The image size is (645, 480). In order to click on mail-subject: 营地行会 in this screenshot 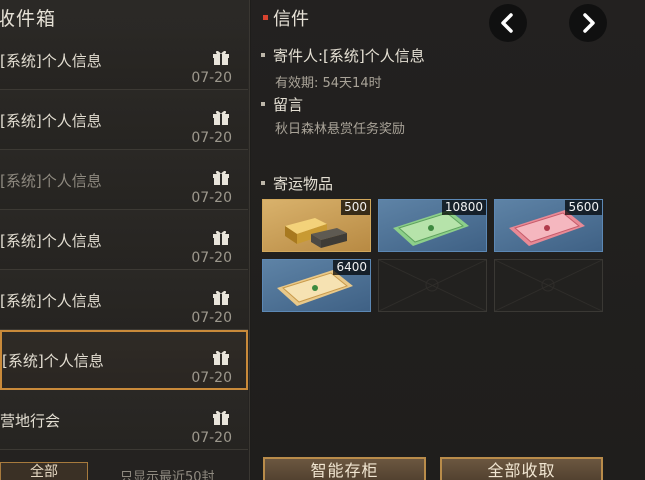, I will do `click(30, 421)`.